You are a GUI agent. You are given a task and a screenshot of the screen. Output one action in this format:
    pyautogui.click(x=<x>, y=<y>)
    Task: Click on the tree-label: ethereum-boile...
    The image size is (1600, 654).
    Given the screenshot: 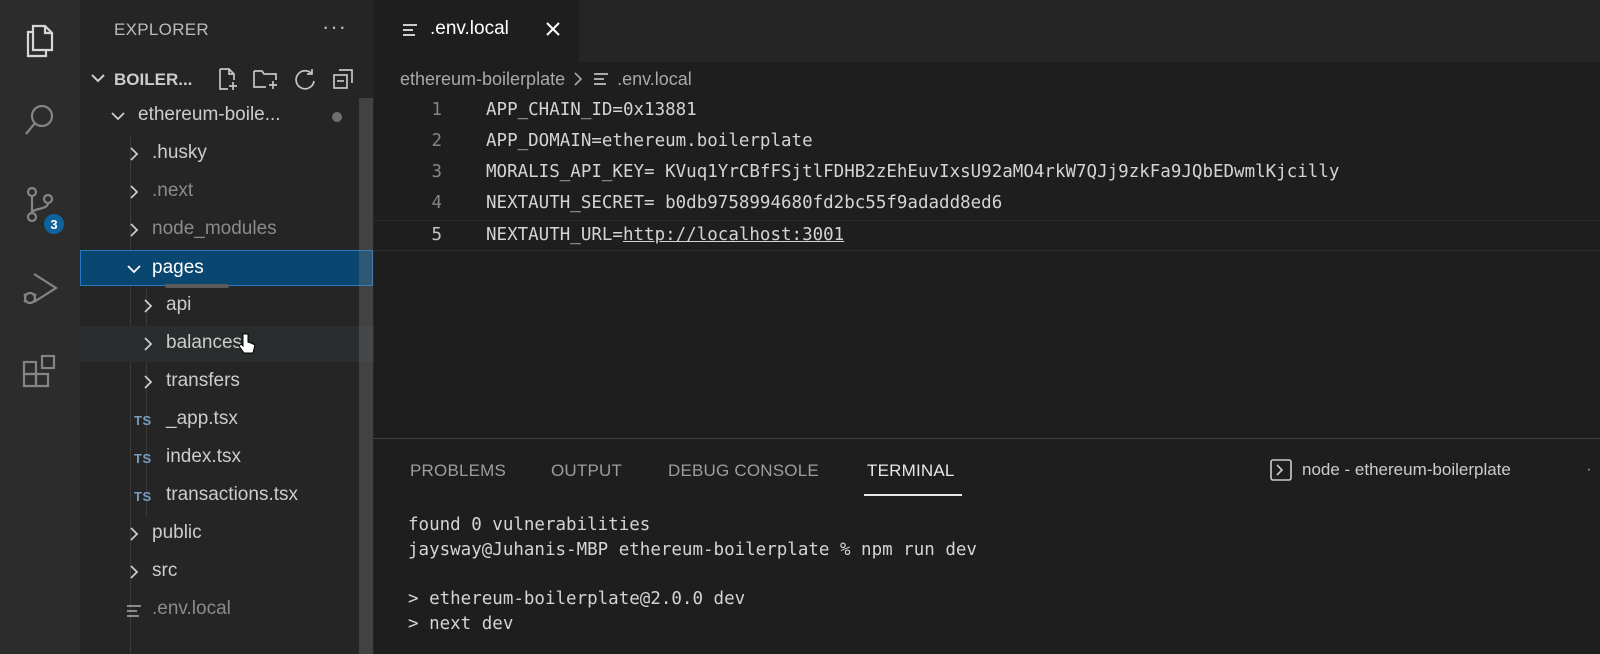 What is the action you would take?
    pyautogui.click(x=209, y=114)
    